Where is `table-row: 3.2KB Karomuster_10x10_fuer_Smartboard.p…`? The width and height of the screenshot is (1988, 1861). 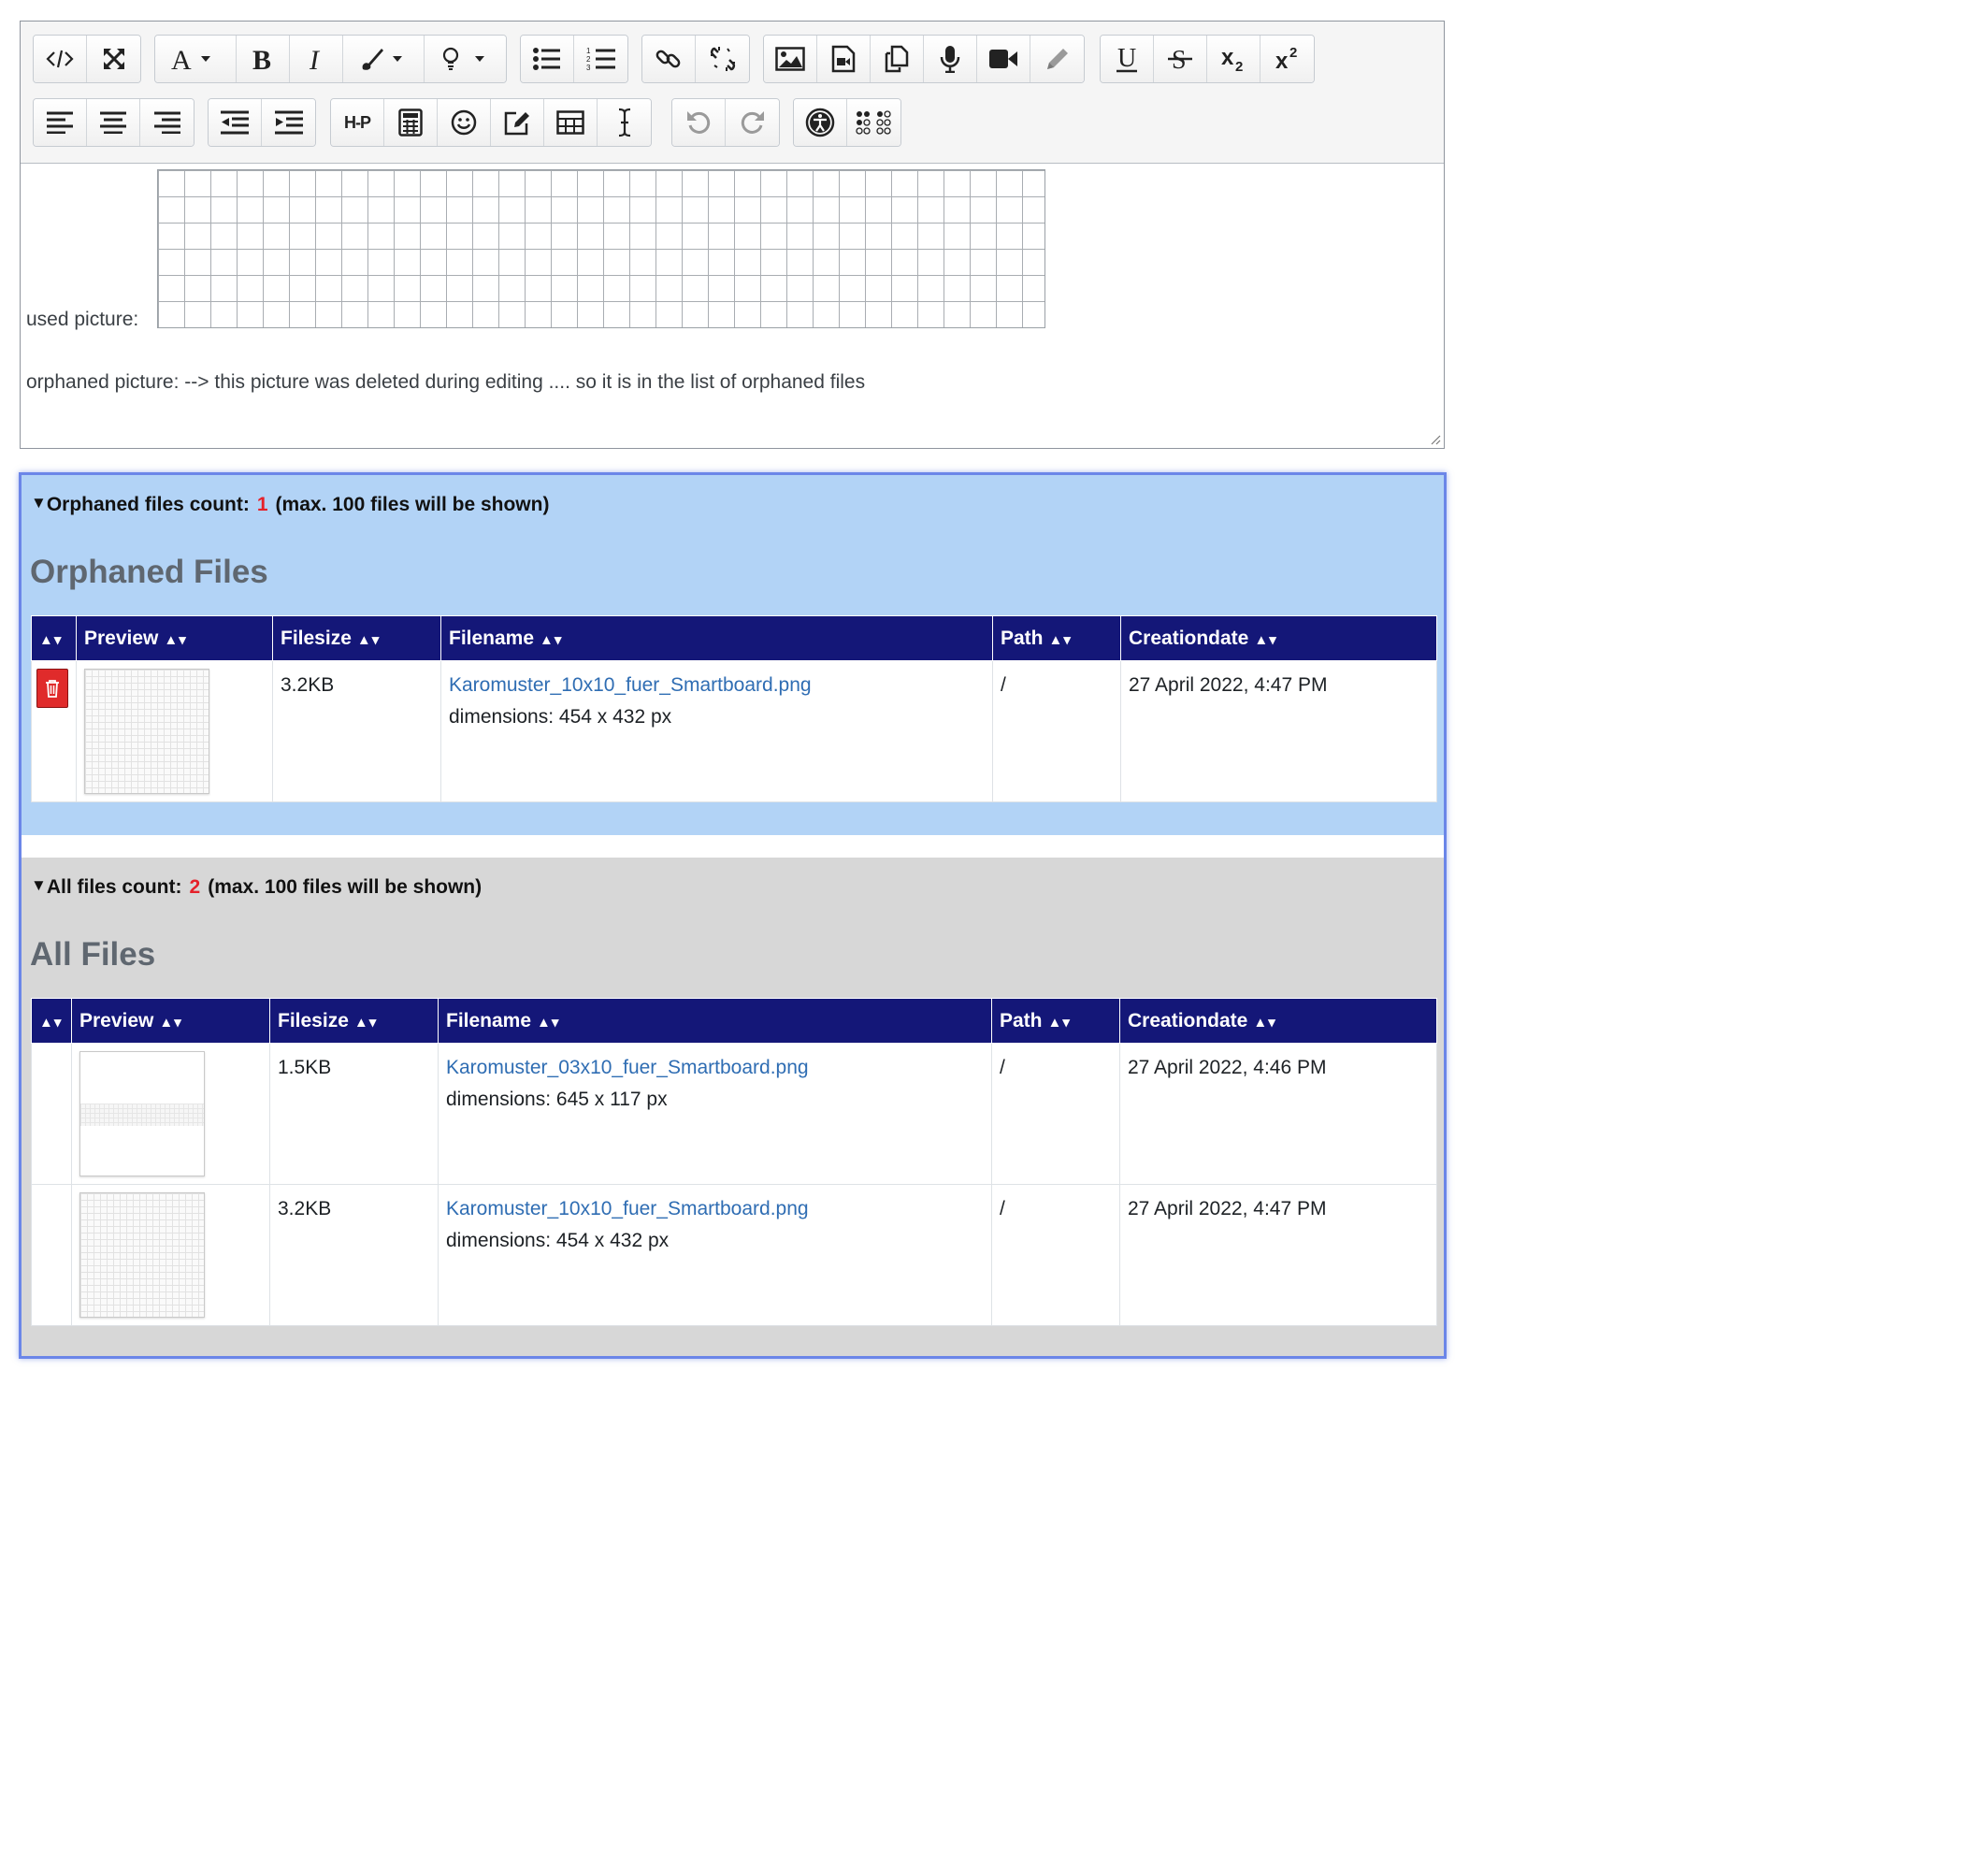
table-row: 3.2KB Karomuster_10x10_fuer_Smartboard.p… is located at coordinates (734, 1255).